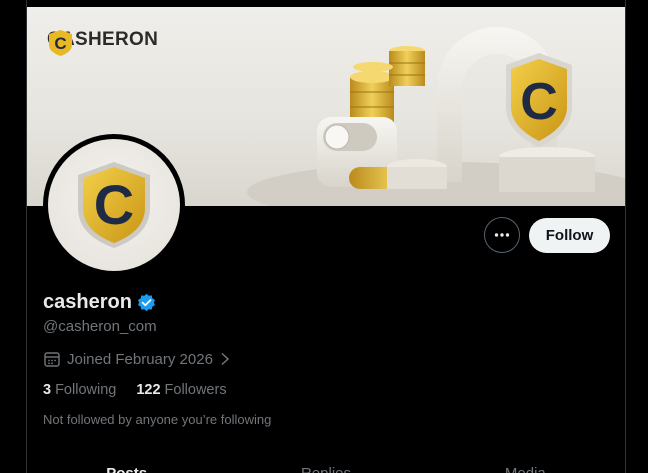 This screenshot has width=648, height=473. I want to click on joined-date-row: Joined February 2026, so click(137, 359).